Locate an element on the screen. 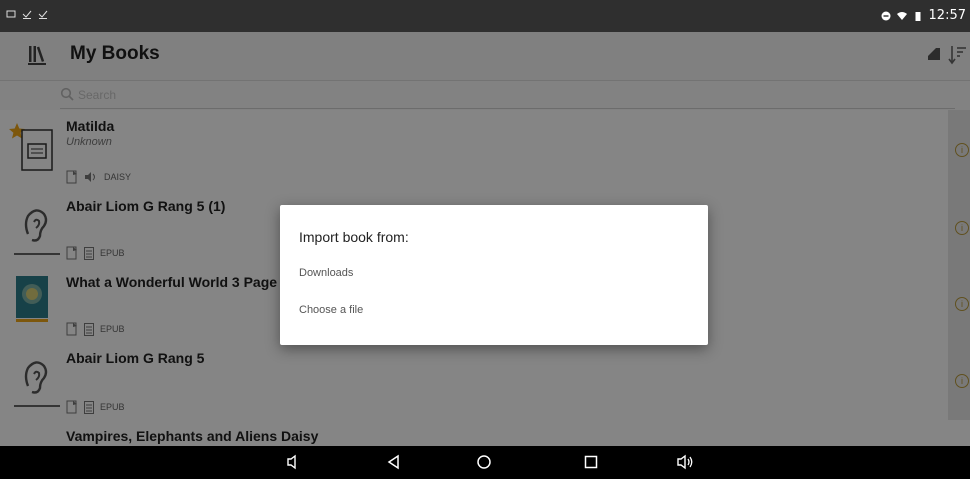 This screenshot has height=479, width=970. volume-down-icon is located at coordinates (293, 462).